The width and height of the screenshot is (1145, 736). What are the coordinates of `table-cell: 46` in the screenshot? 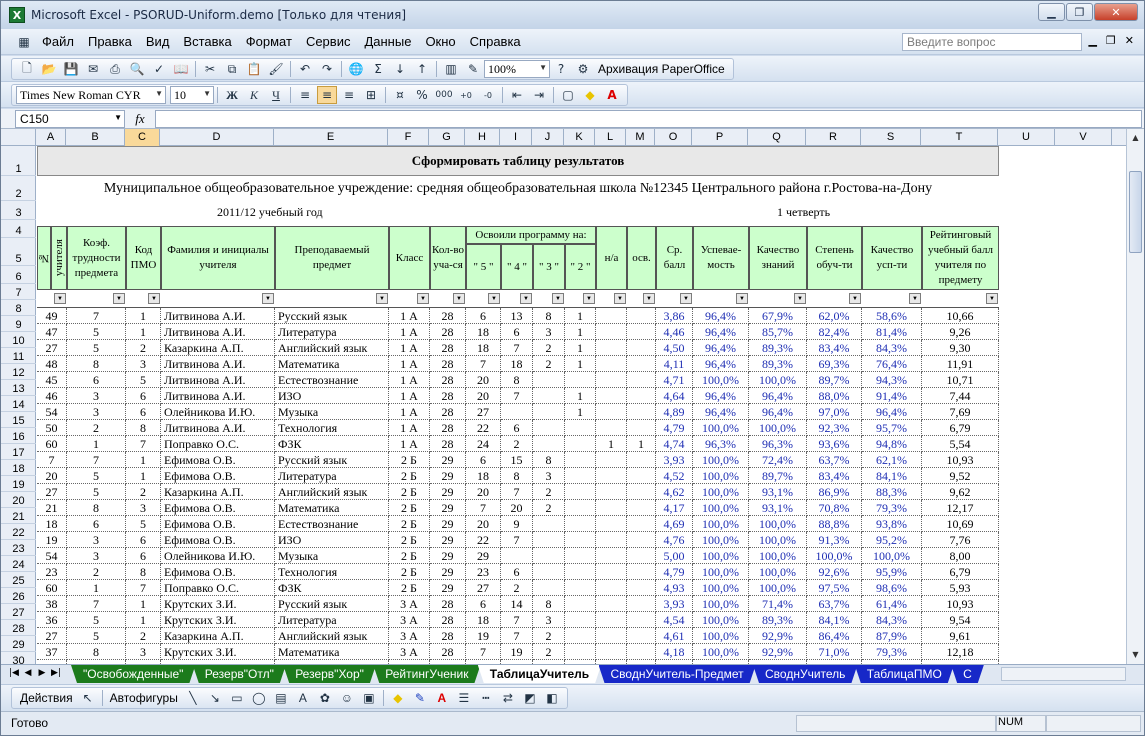 It's located at (52, 396).